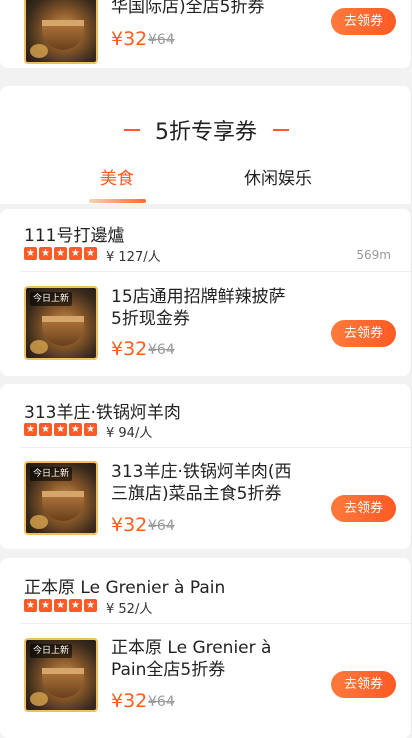 The height and width of the screenshot is (738, 412). Describe the element at coordinates (196, 494) in the screenshot. I see `coupon-title-line2: 三旗店)菜品主食5折券` at that location.